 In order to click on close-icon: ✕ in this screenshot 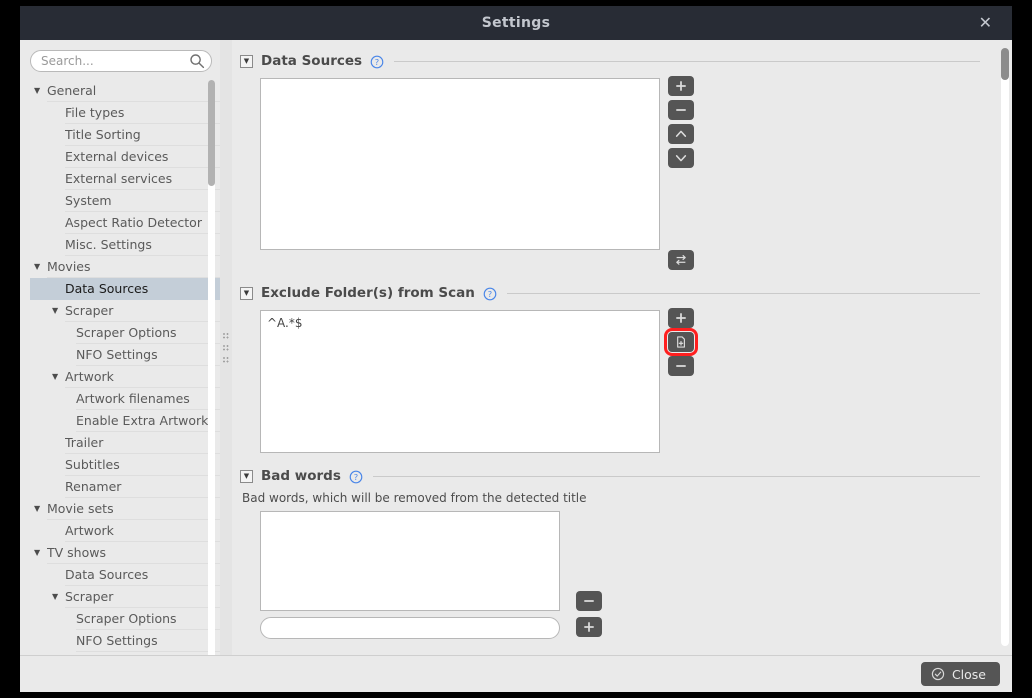, I will do `click(985, 23)`.